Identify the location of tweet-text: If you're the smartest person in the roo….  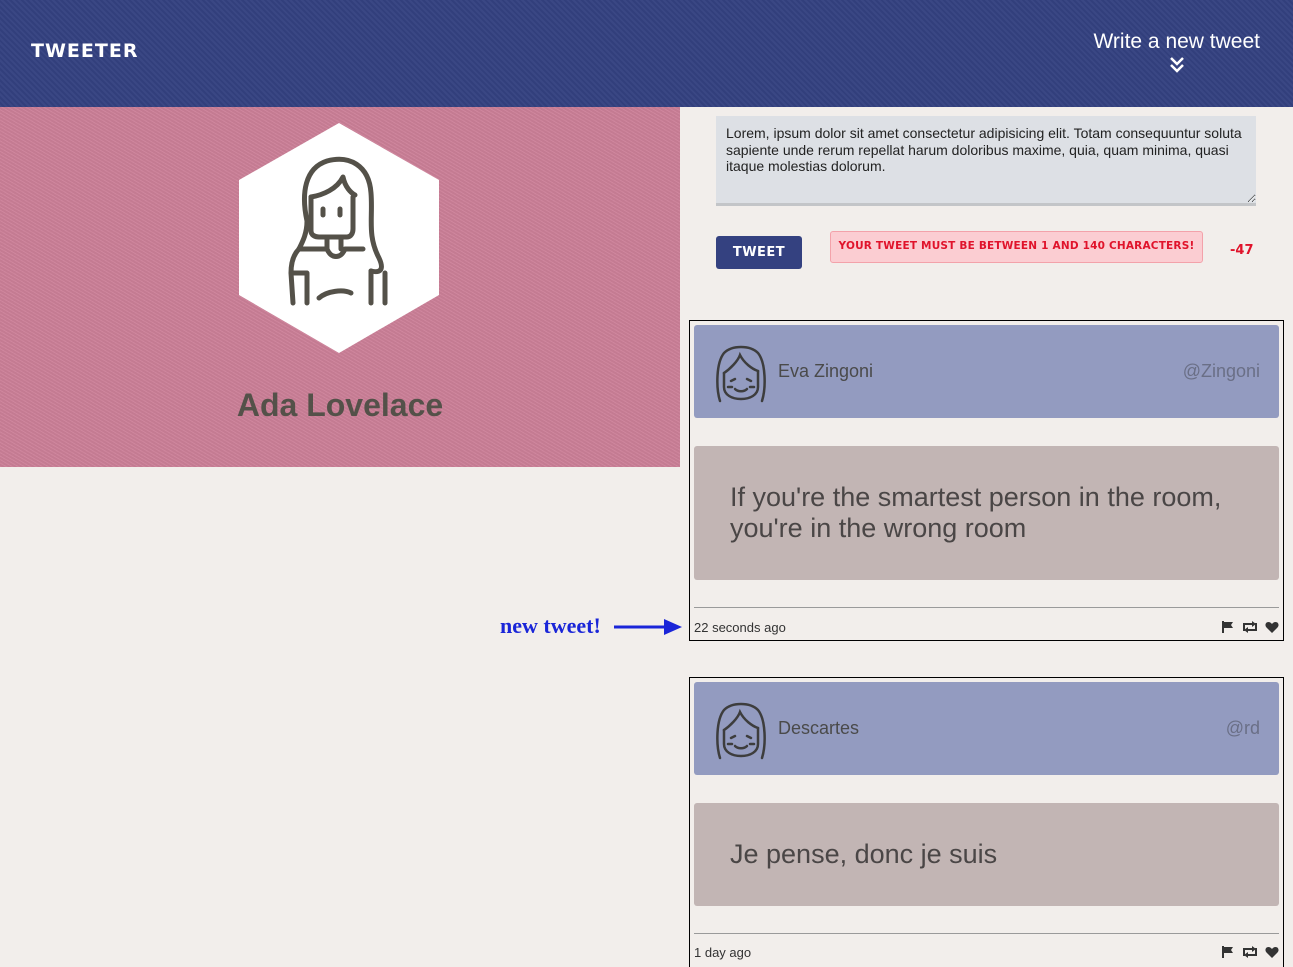
(976, 512).